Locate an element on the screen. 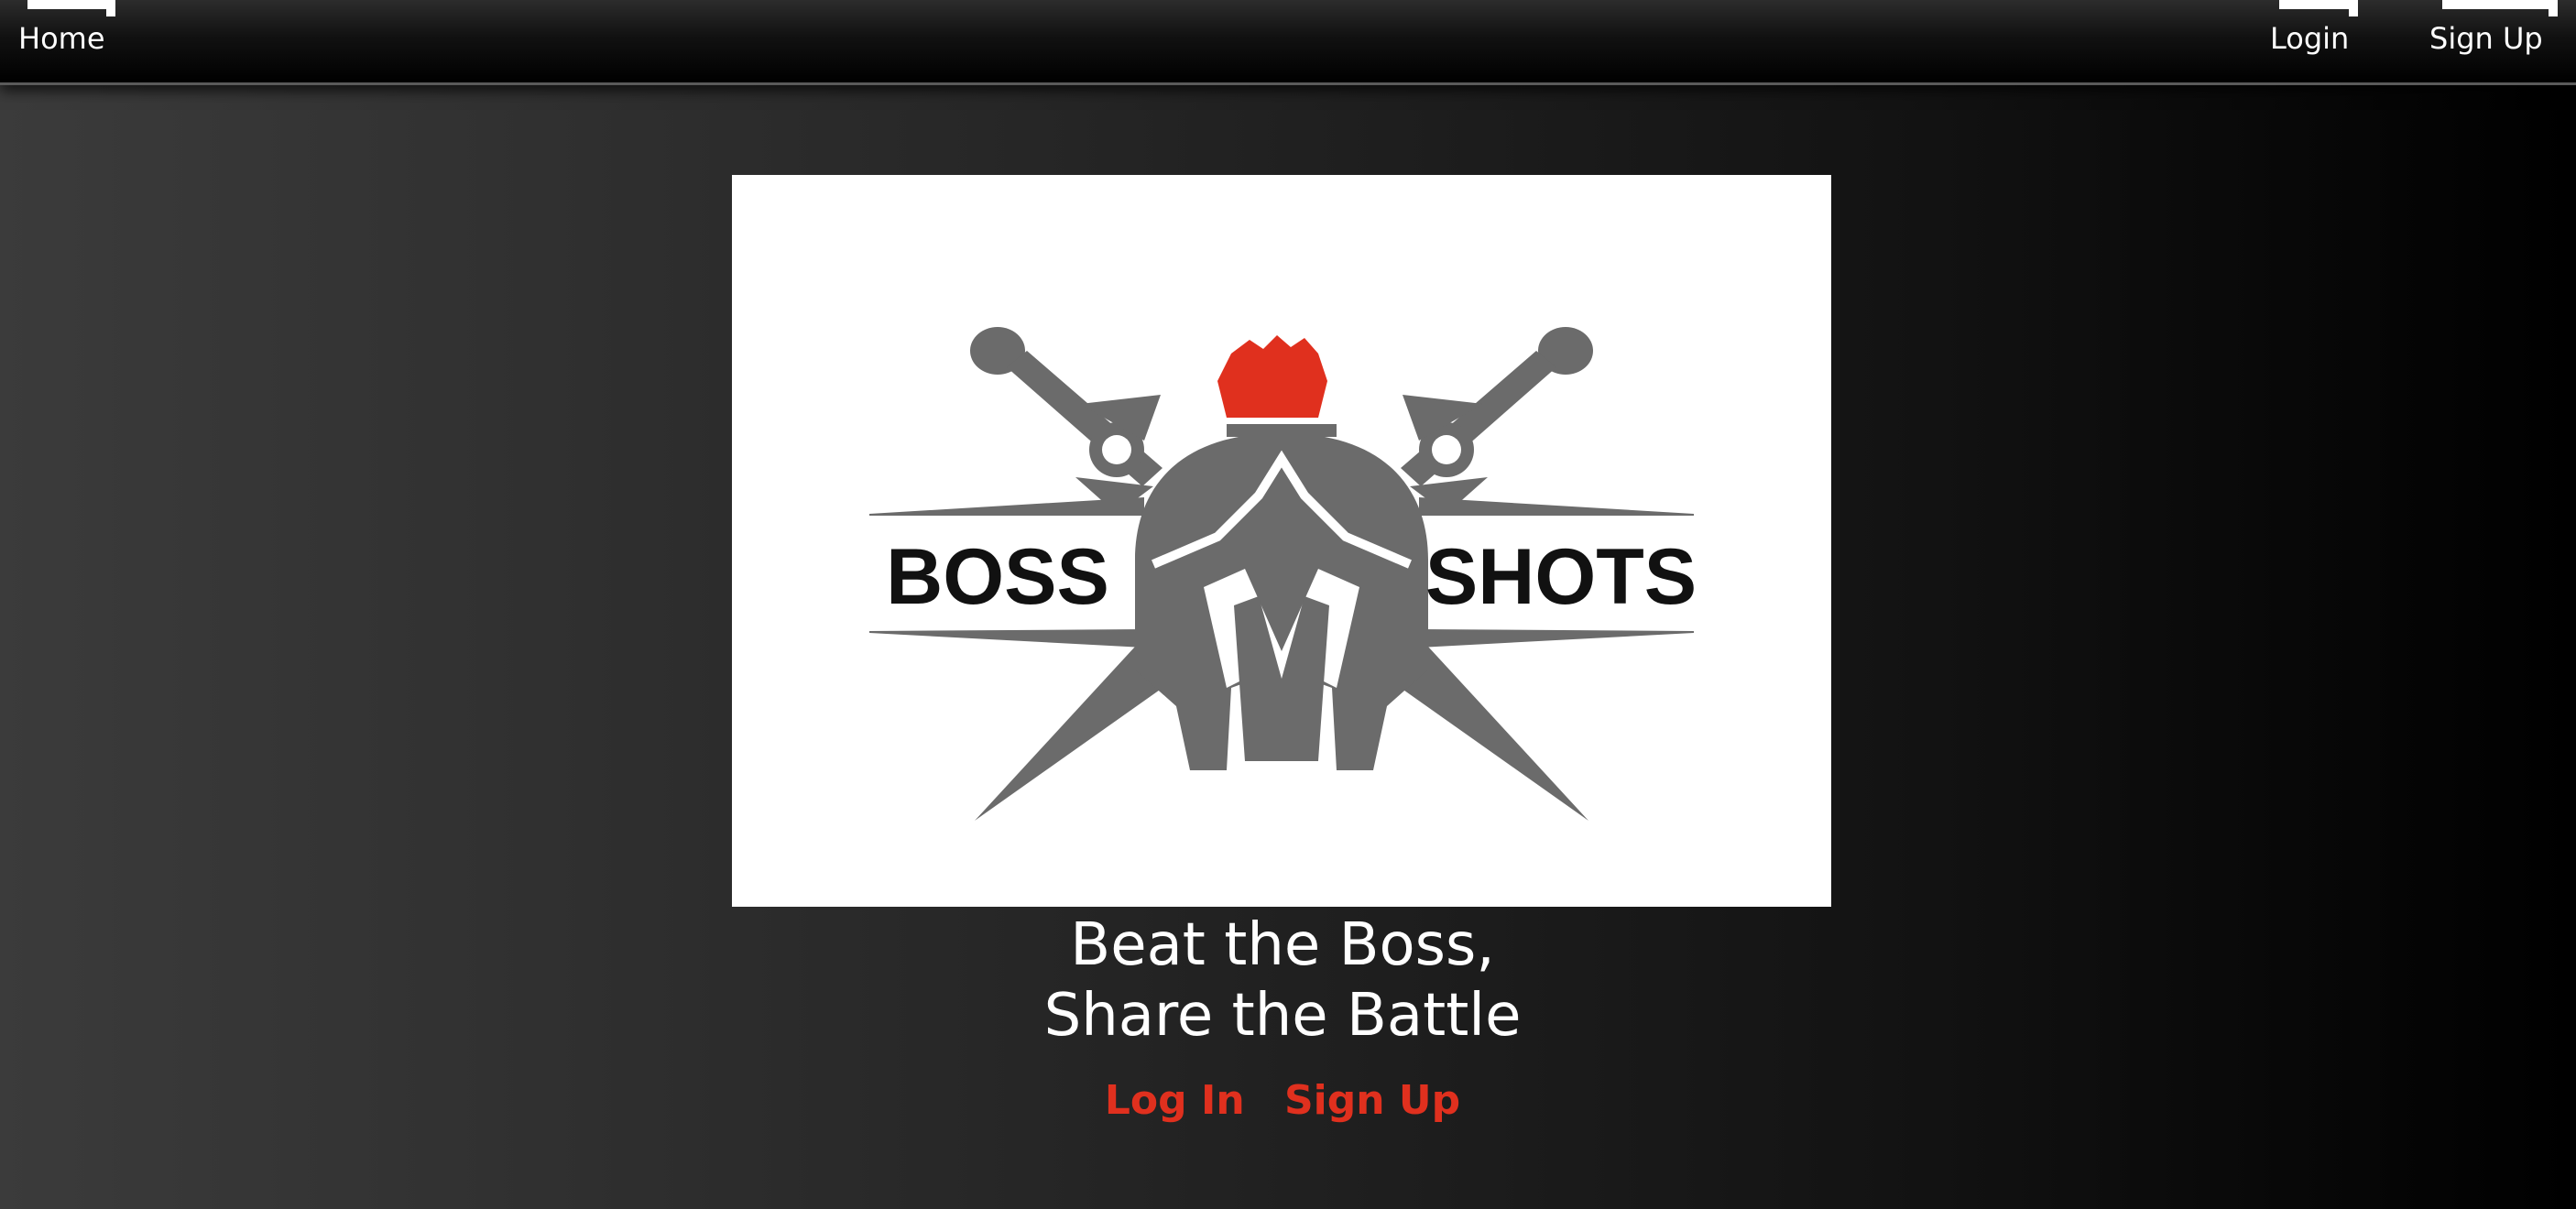 This screenshot has height=1209, width=2576. nav-home-label: Home is located at coordinates (62, 38).